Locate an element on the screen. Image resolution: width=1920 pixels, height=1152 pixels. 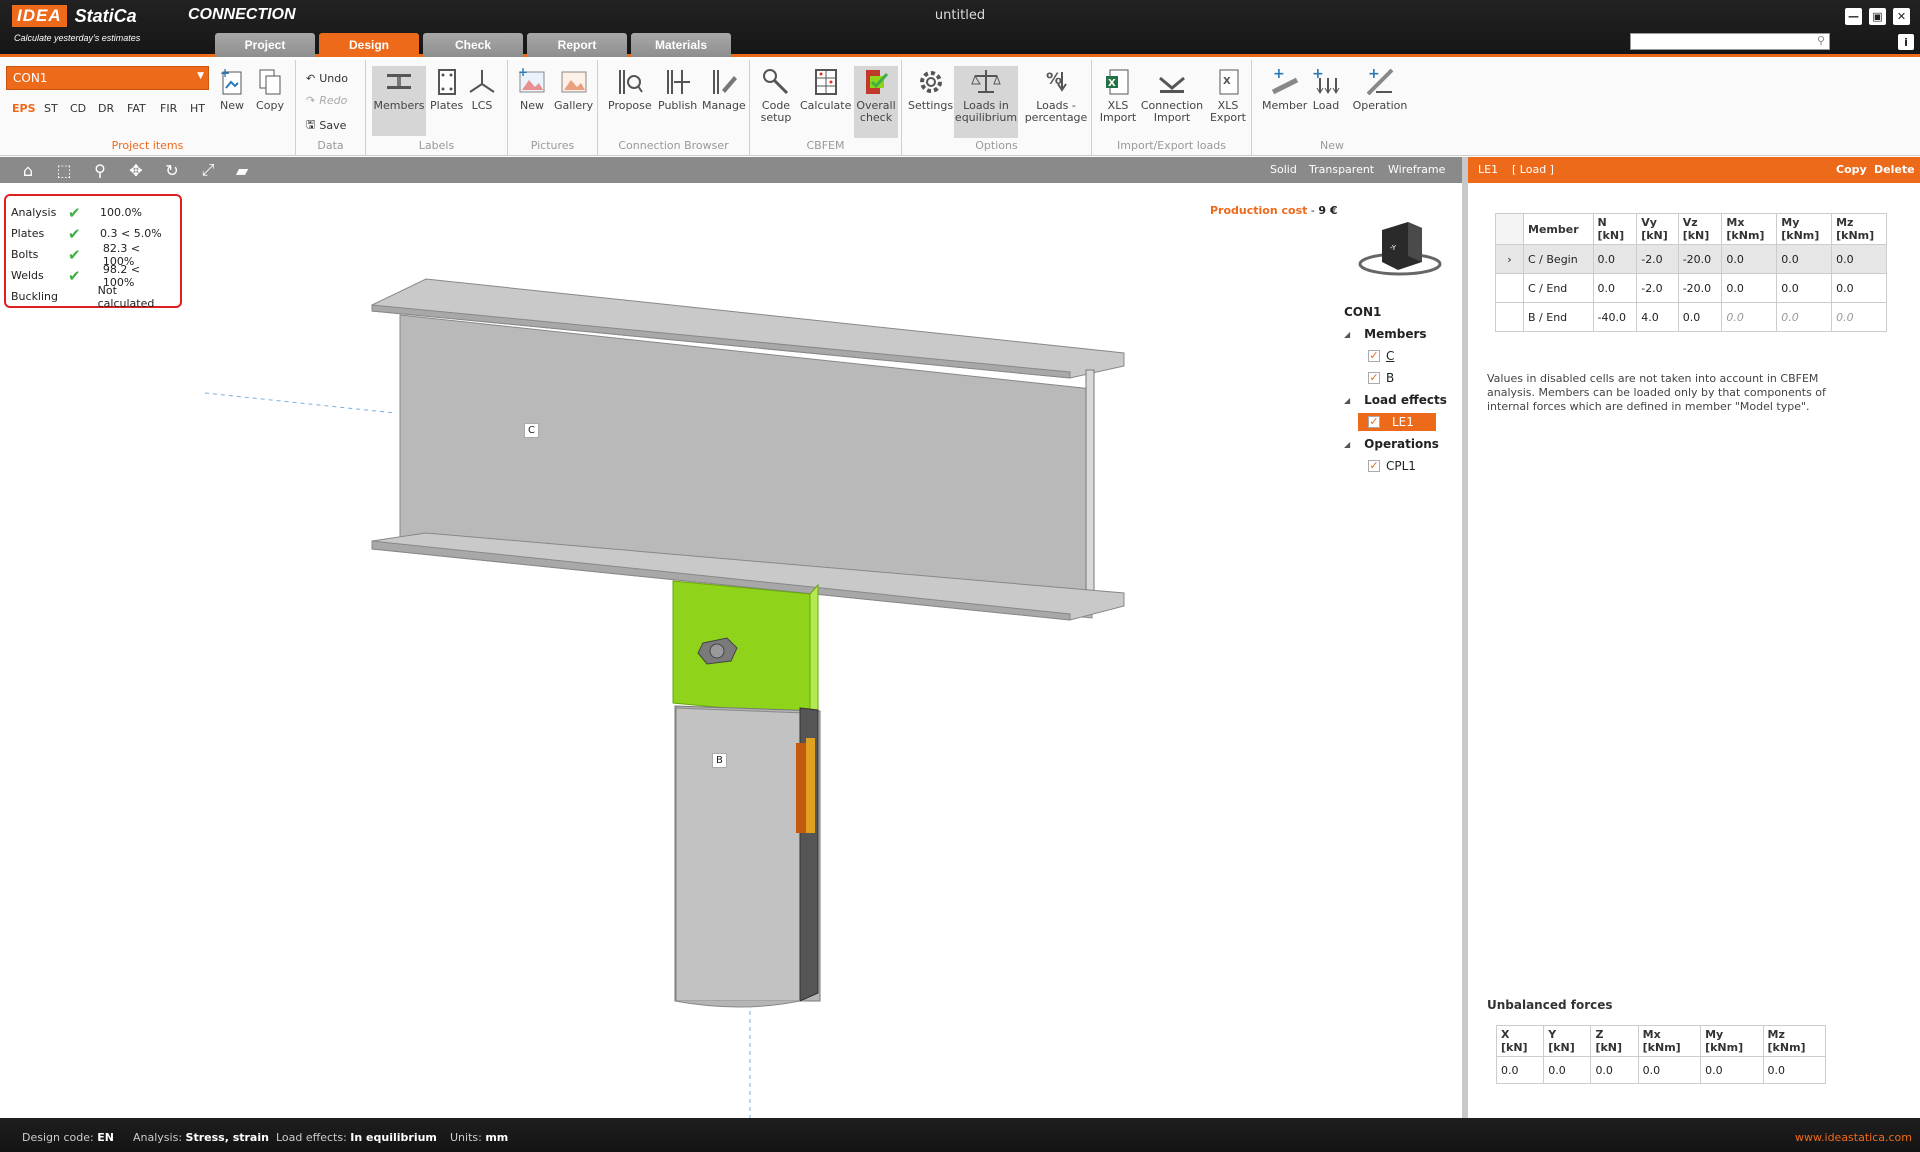
save-button: 🖫 Save is located at coordinates (326, 125).